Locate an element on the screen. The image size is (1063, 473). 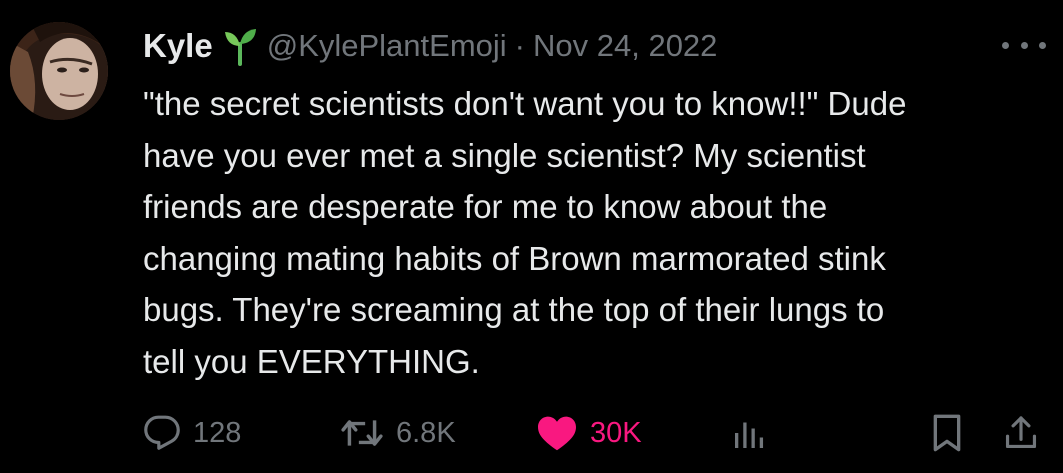
views-button is located at coordinates (750, 433).